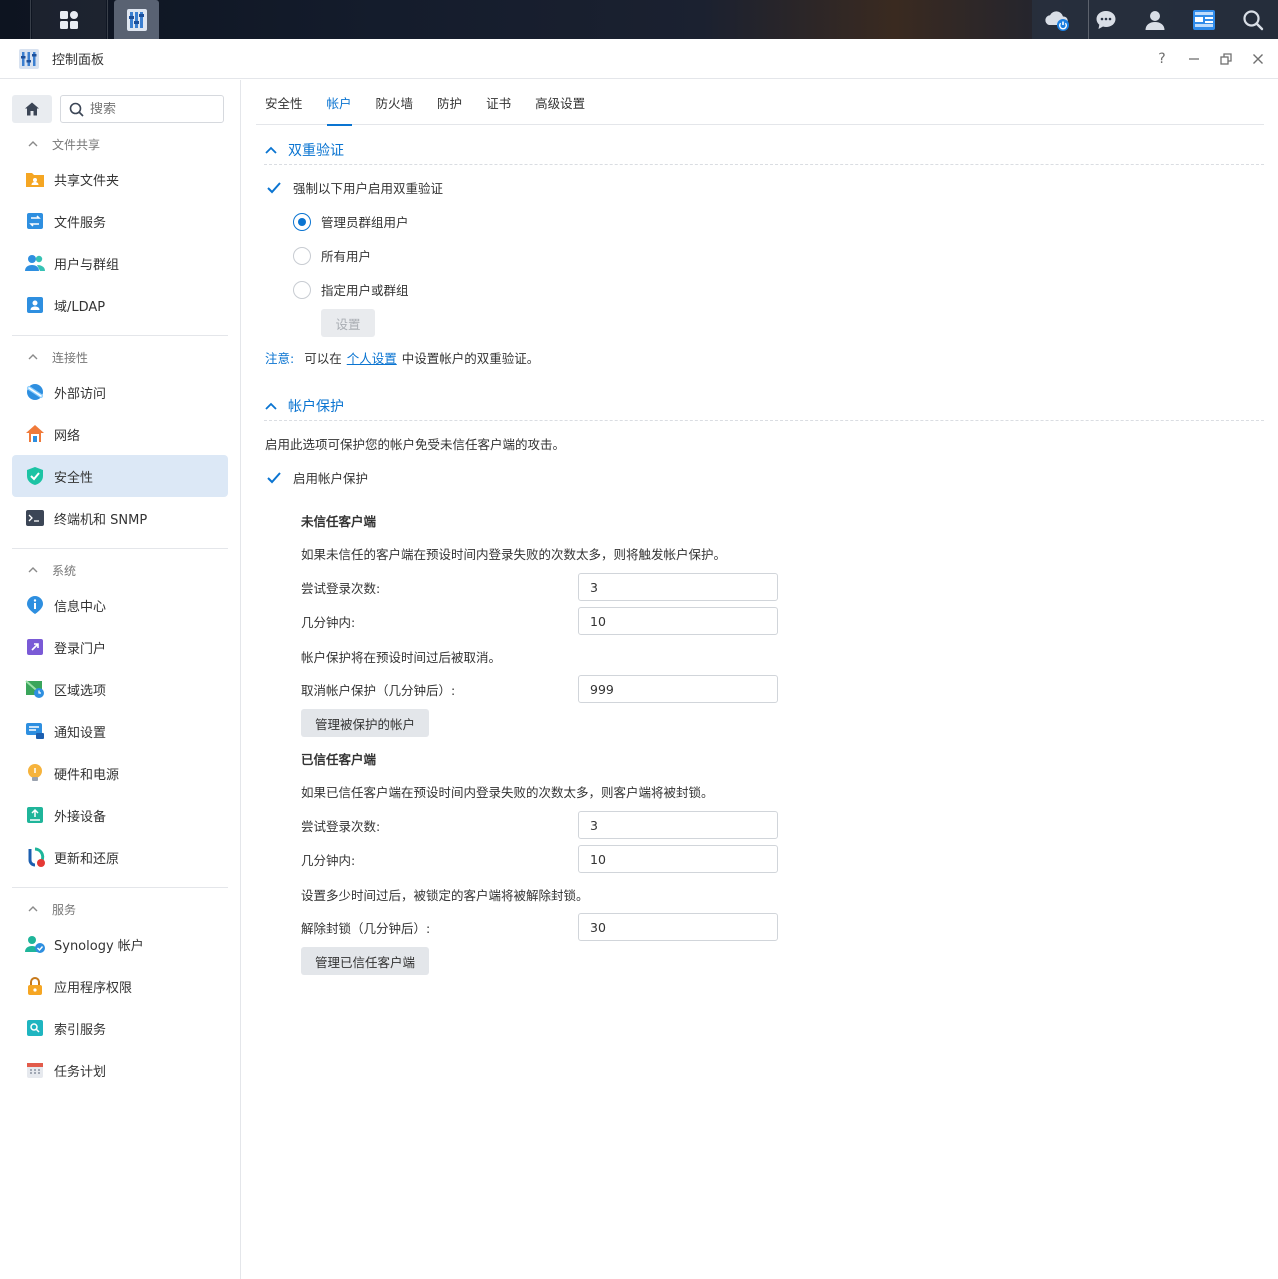  What do you see at coordinates (764, 406) in the screenshot?
I see `section-header-account-protection: 帐户保护` at bounding box center [764, 406].